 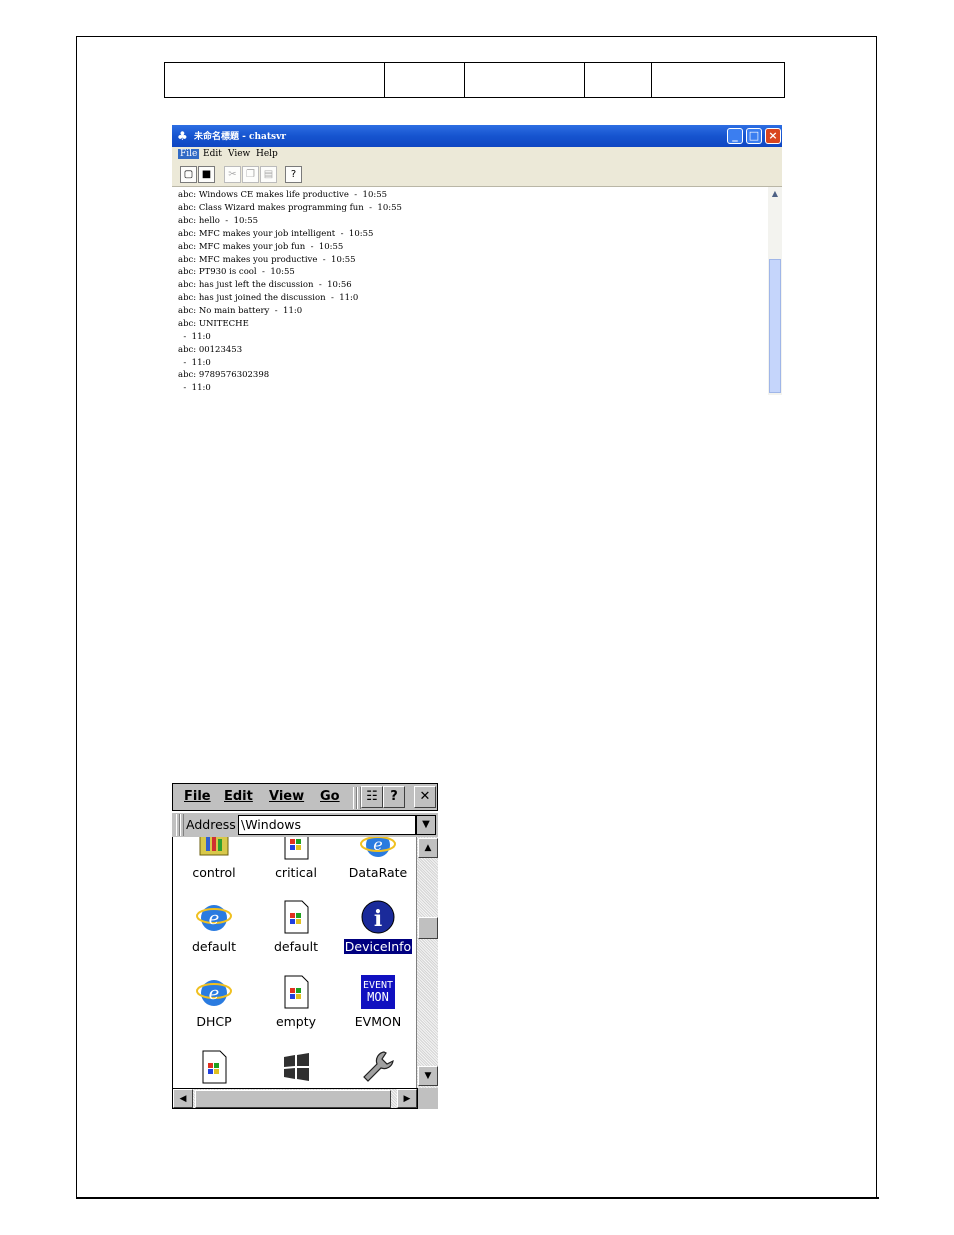 I want to click on selected-label: DeviceInfo, so click(x=378, y=946).